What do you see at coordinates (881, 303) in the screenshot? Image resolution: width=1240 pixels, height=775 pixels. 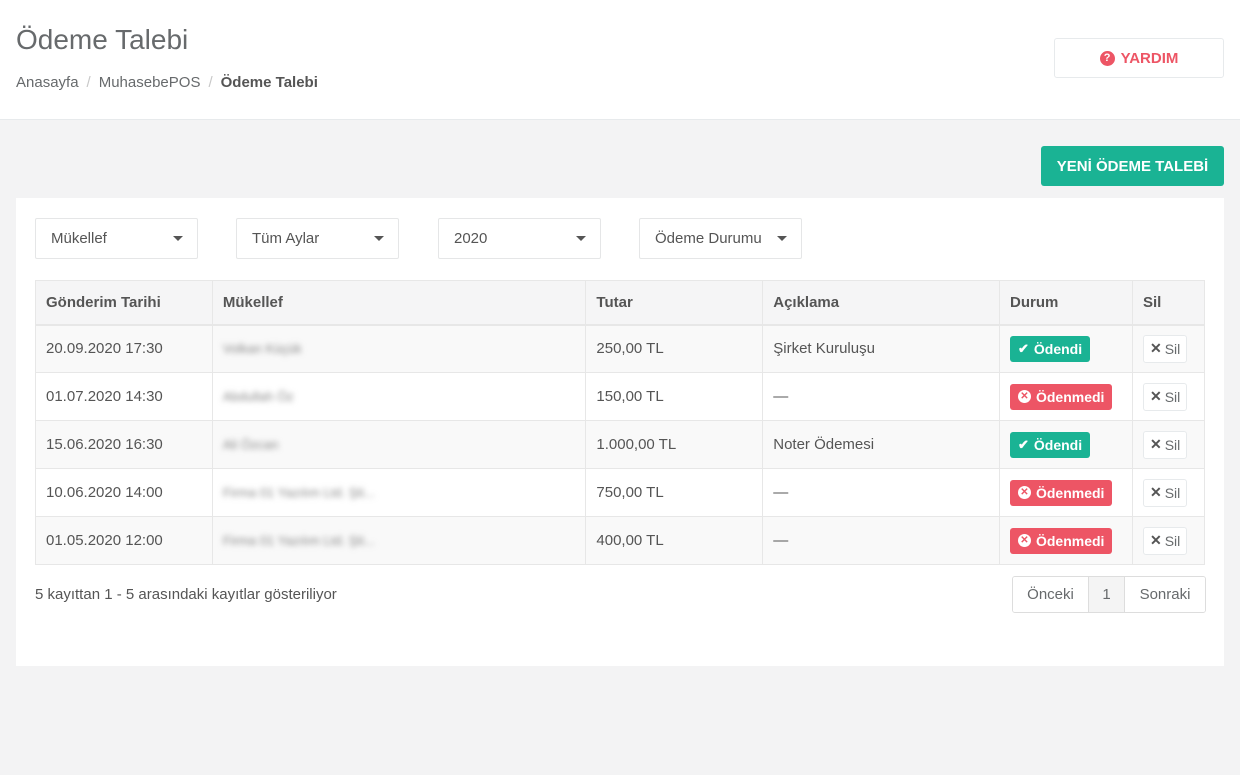 I see `column-header-description: Açıklama` at bounding box center [881, 303].